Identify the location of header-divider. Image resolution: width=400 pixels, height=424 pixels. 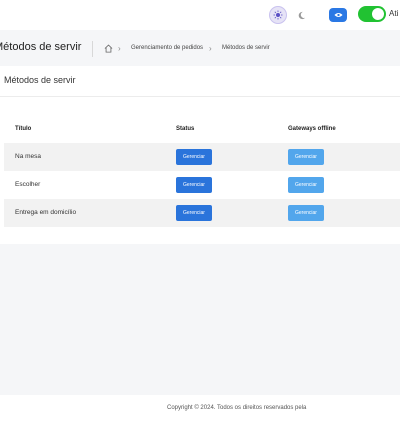
(92, 49).